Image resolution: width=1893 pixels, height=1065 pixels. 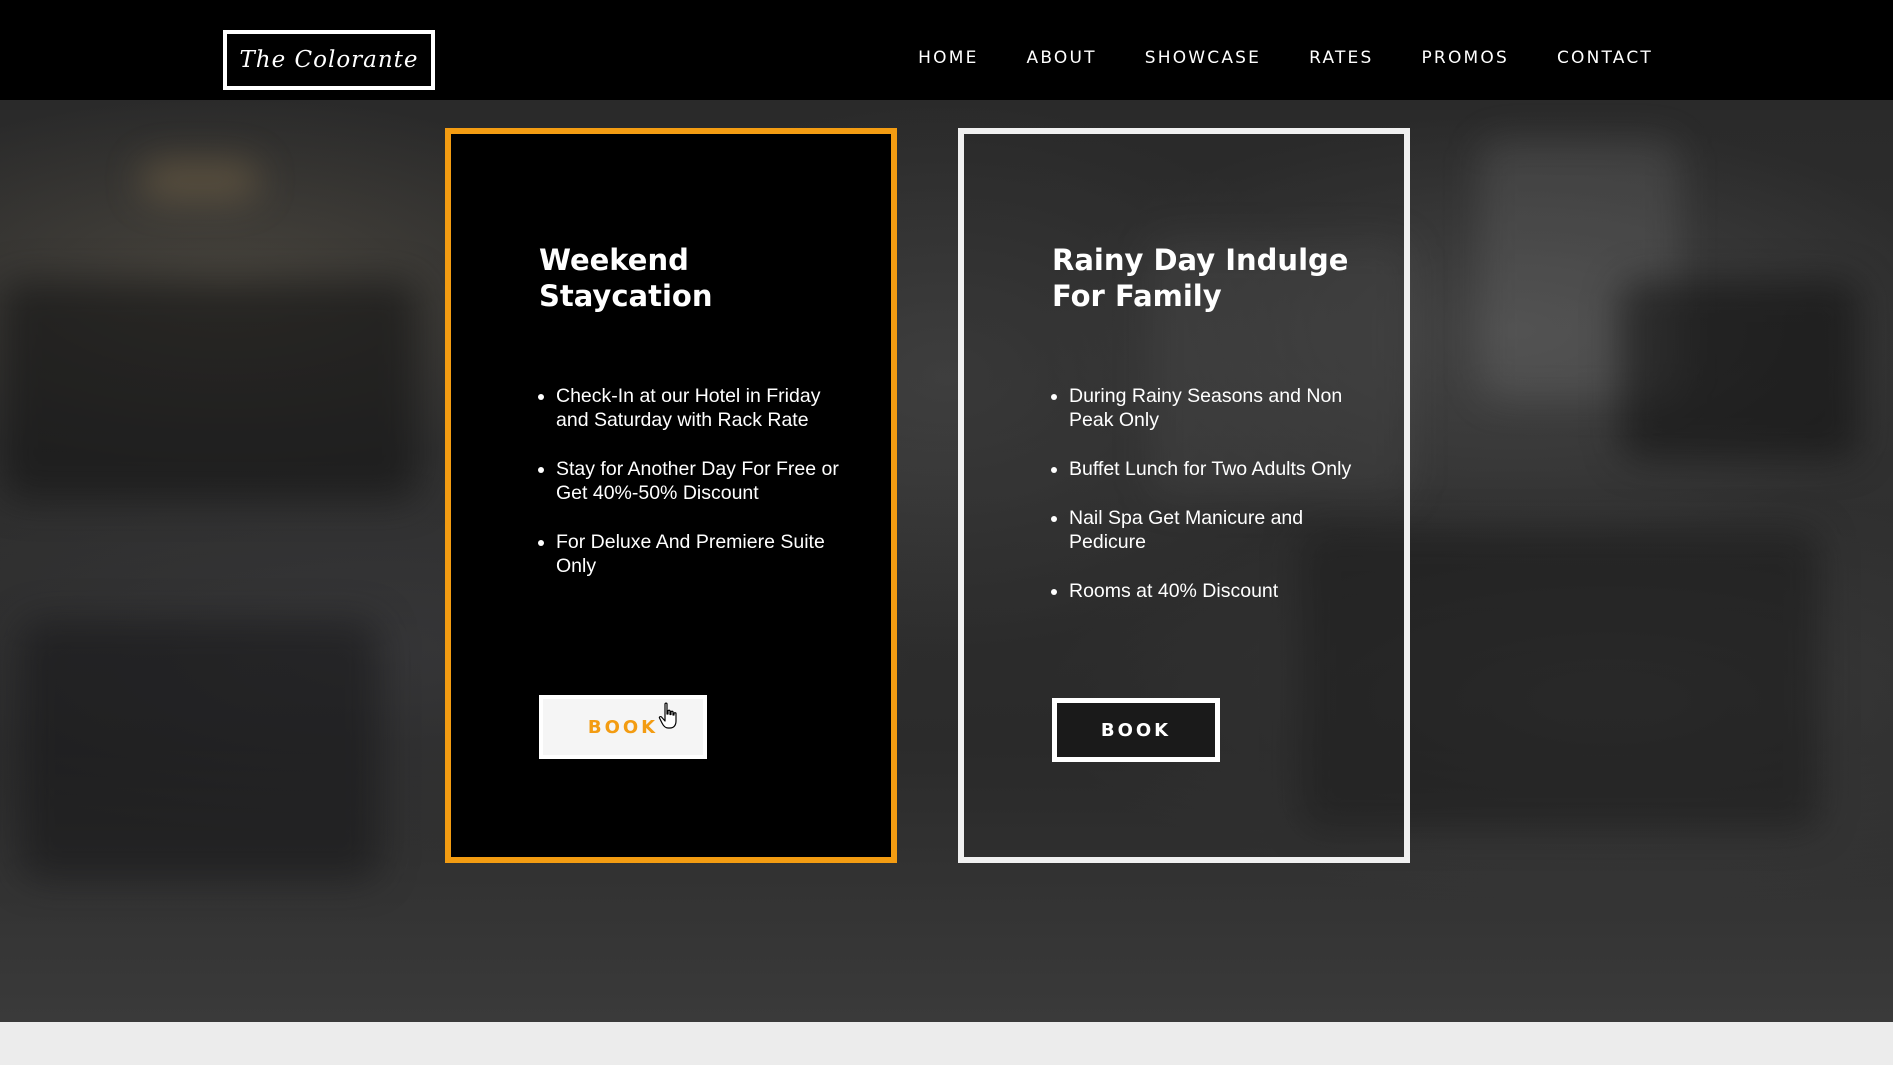 What do you see at coordinates (1341, 58) in the screenshot?
I see `nav-rates: RATES` at bounding box center [1341, 58].